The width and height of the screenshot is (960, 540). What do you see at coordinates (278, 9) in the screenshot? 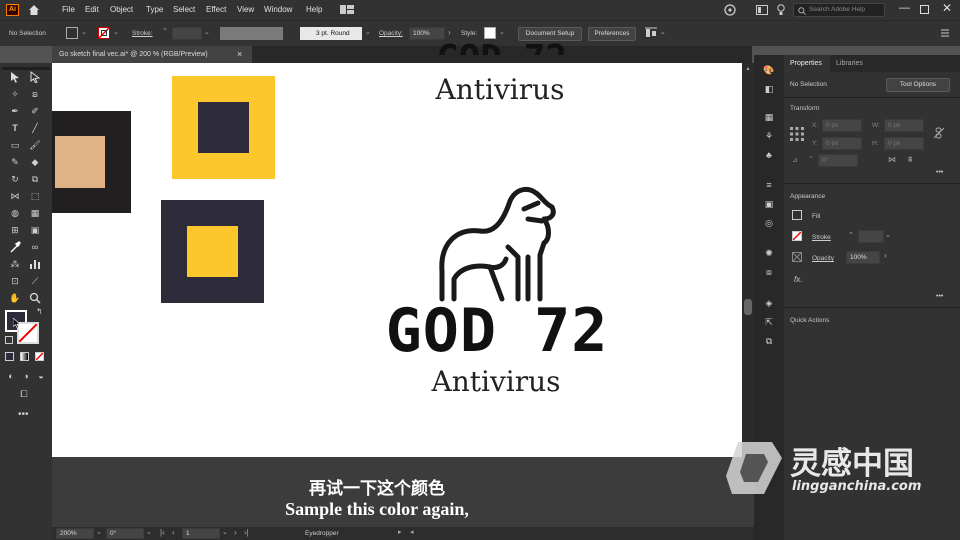
I see `menu-window: Window` at bounding box center [278, 9].